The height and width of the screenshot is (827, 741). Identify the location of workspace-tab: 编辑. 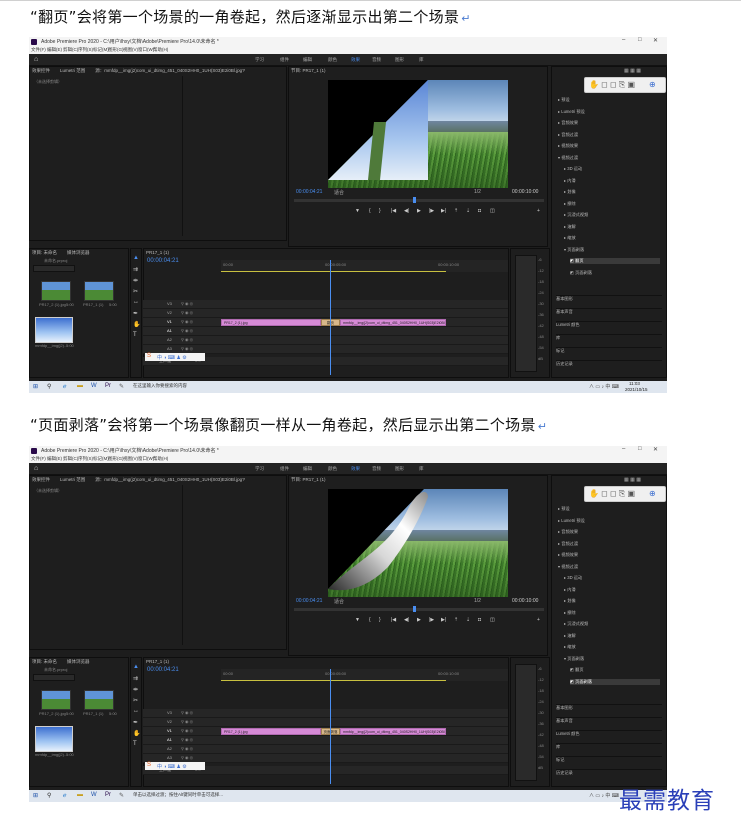
(307, 469).